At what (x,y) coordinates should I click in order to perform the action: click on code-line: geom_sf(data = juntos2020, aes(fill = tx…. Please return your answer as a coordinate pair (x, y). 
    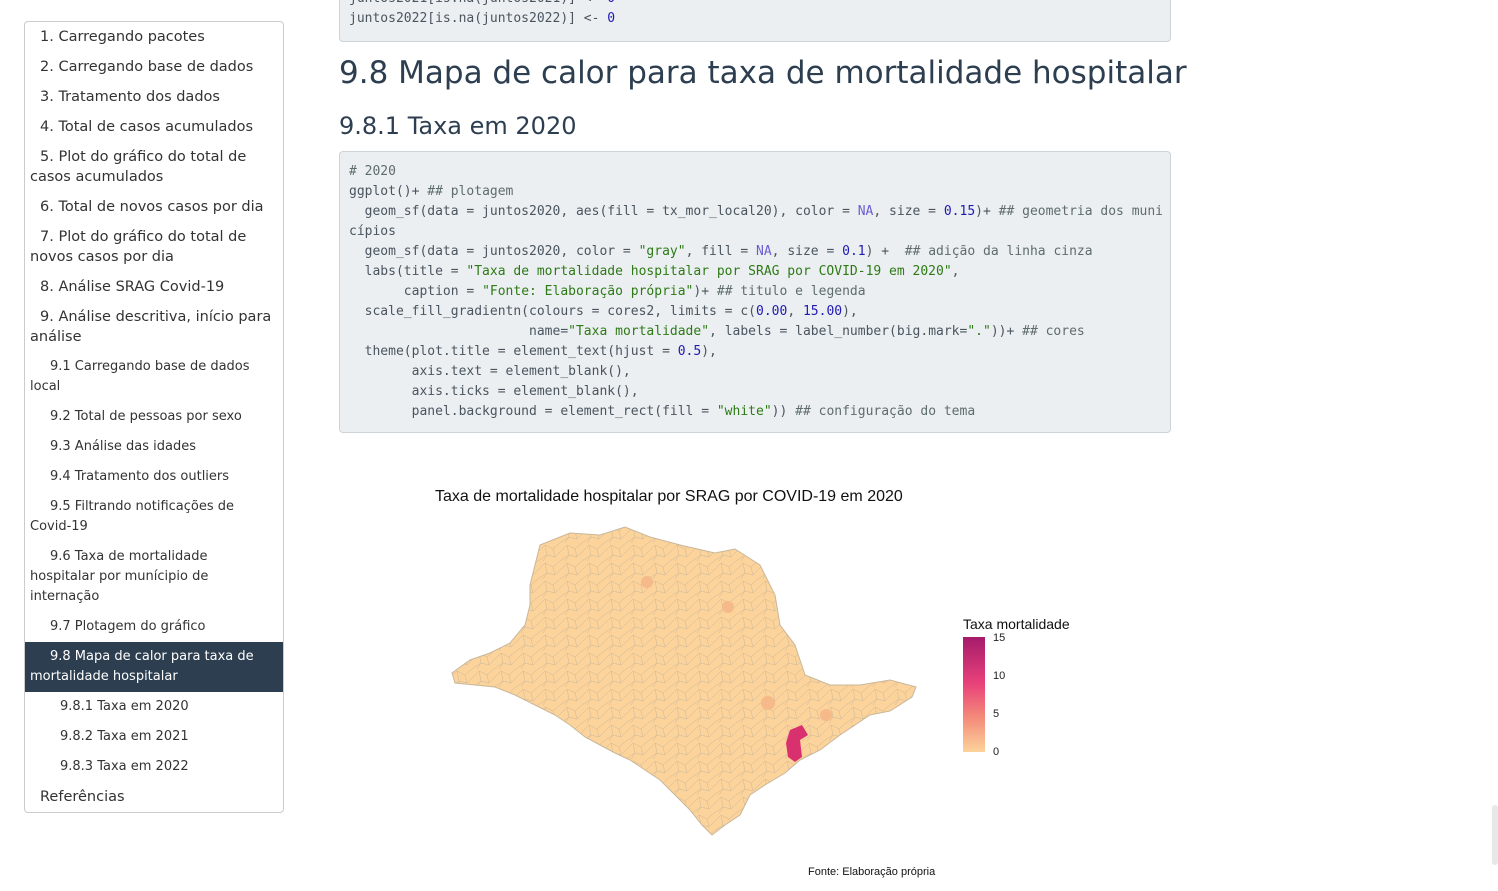
    Looking at the image, I should click on (756, 211).